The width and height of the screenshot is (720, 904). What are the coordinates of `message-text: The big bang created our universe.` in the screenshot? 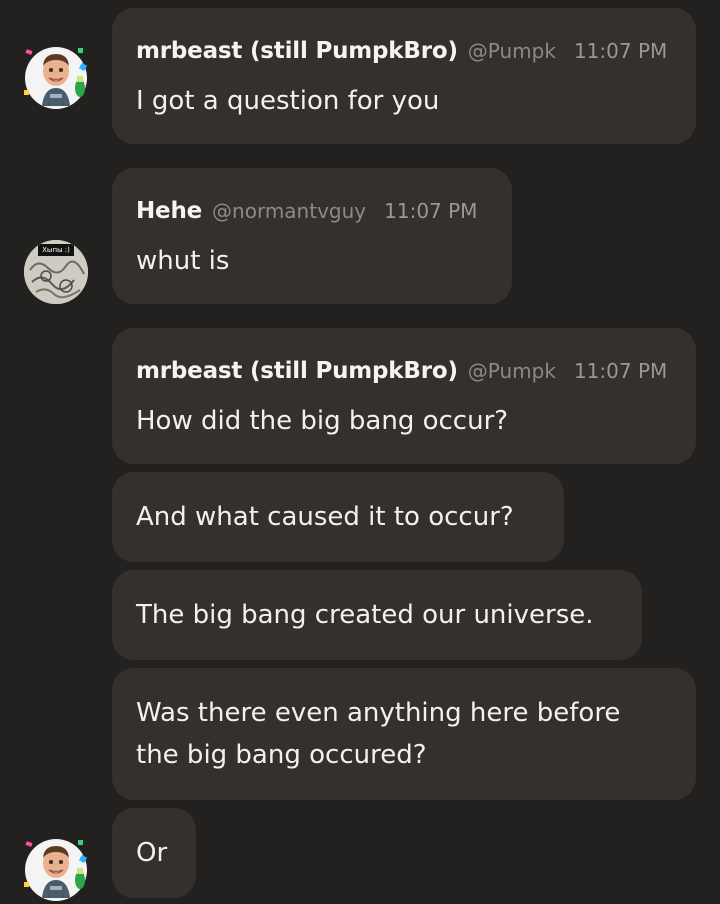 It's located at (365, 615).